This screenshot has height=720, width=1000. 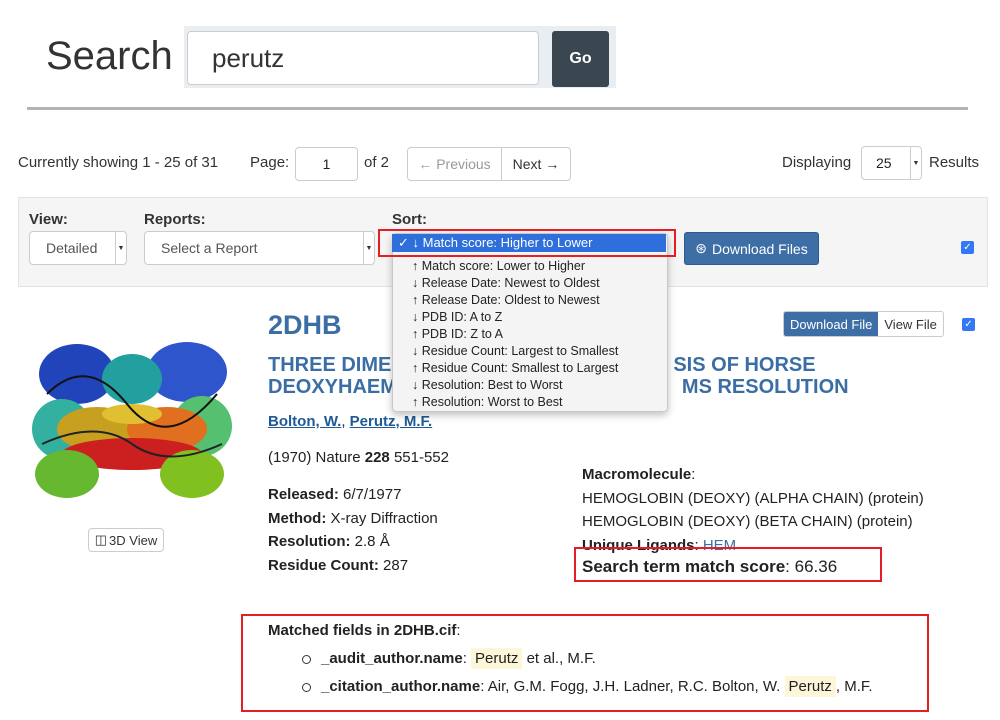 What do you see at coordinates (372, 494) in the screenshot?
I see `released-value: 6/7/1977` at bounding box center [372, 494].